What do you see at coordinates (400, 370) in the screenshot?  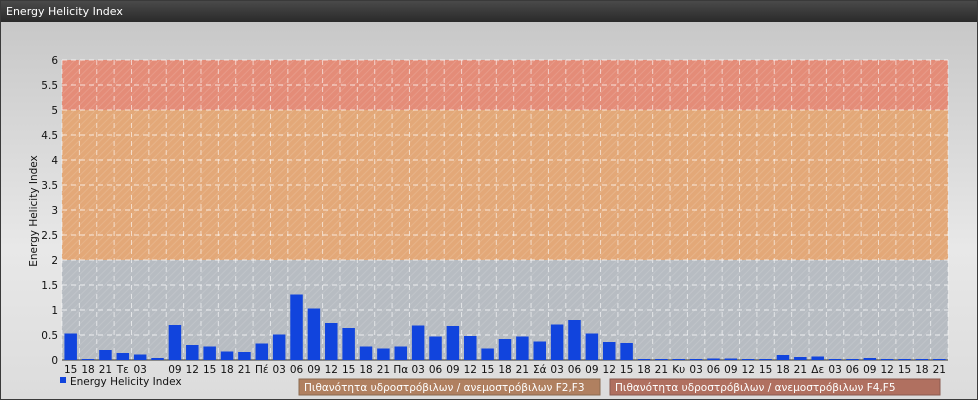 I see `x-tick-label-19: Πα` at bounding box center [400, 370].